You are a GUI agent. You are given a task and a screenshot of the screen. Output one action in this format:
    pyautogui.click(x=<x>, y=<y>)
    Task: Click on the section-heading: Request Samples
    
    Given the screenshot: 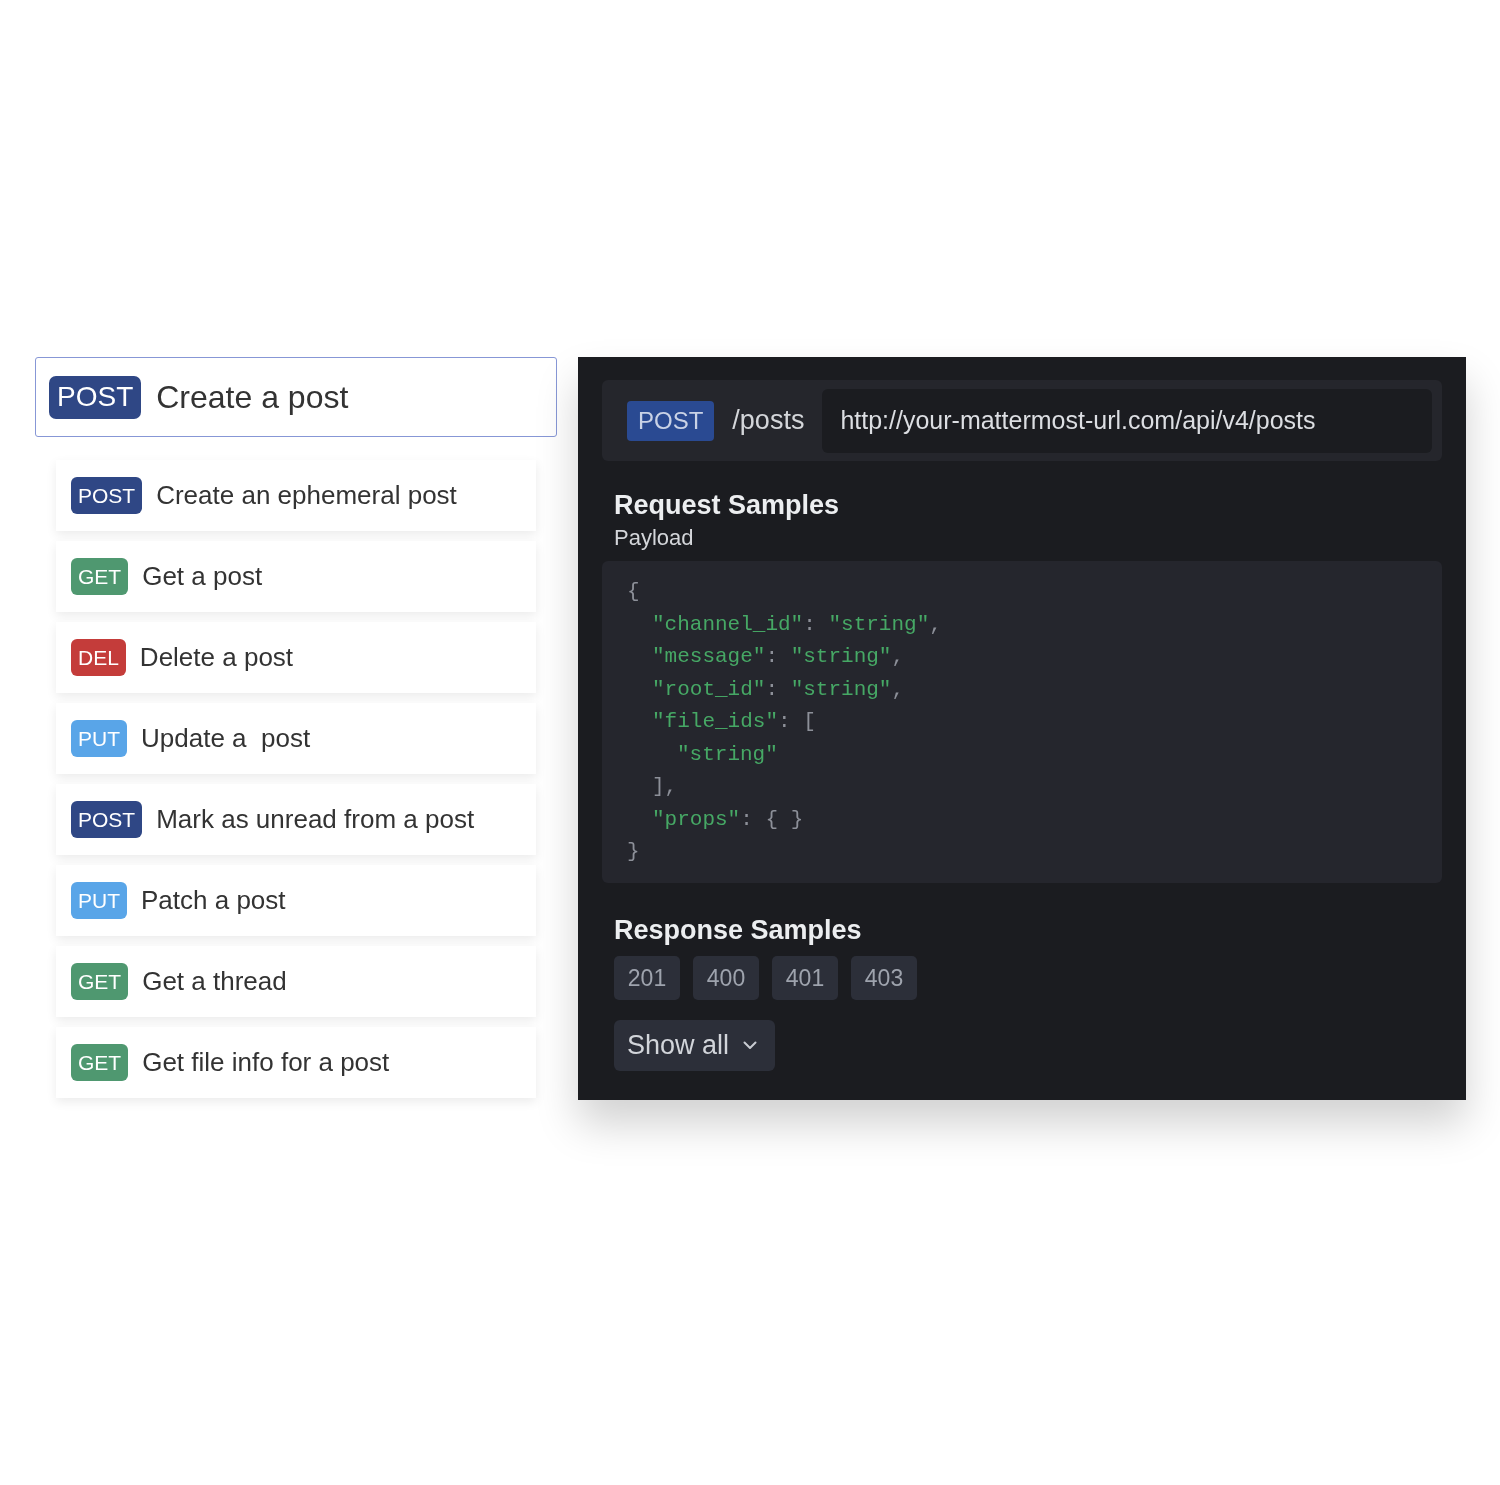 What is the action you would take?
    pyautogui.click(x=727, y=505)
    